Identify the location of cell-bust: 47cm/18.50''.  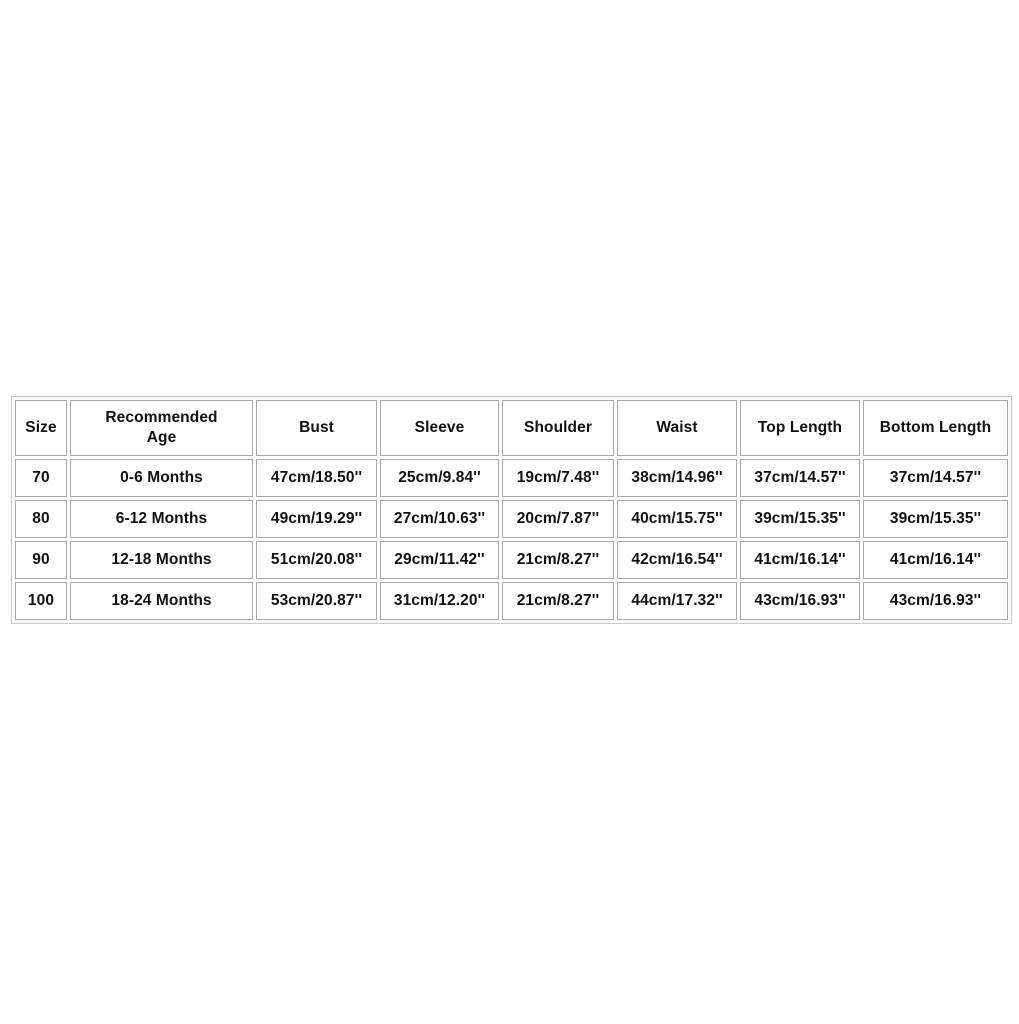
(316, 478).